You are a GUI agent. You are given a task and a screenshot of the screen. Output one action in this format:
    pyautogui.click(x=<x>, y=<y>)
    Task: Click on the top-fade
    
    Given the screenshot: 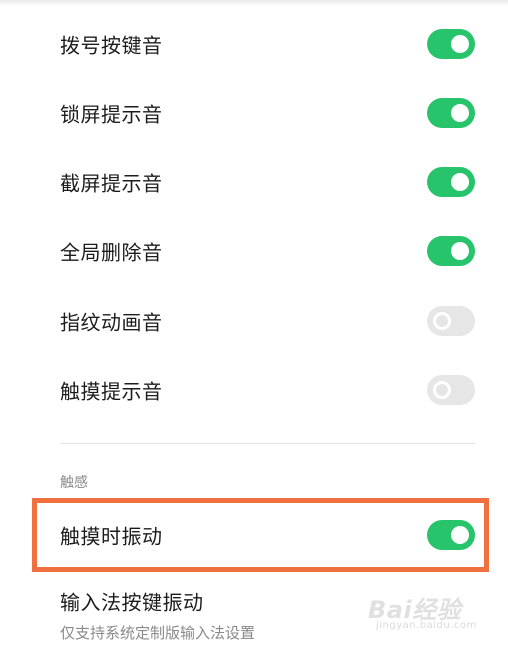 What is the action you would take?
    pyautogui.click(x=254, y=3)
    